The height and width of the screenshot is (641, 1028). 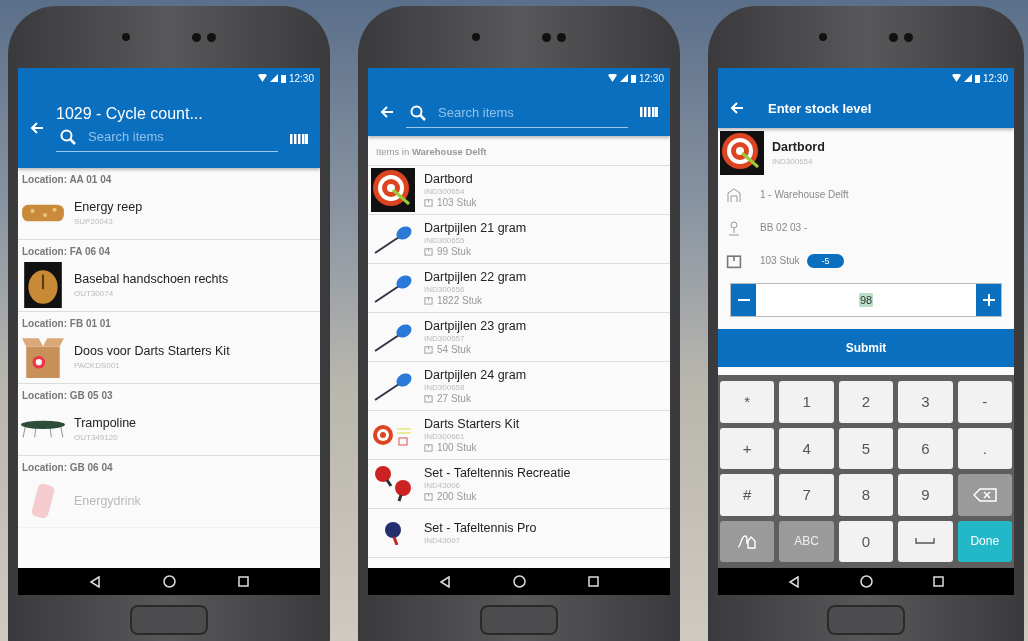 What do you see at coordinates (806, 495) in the screenshot?
I see `keyboard-key: 7` at bounding box center [806, 495].